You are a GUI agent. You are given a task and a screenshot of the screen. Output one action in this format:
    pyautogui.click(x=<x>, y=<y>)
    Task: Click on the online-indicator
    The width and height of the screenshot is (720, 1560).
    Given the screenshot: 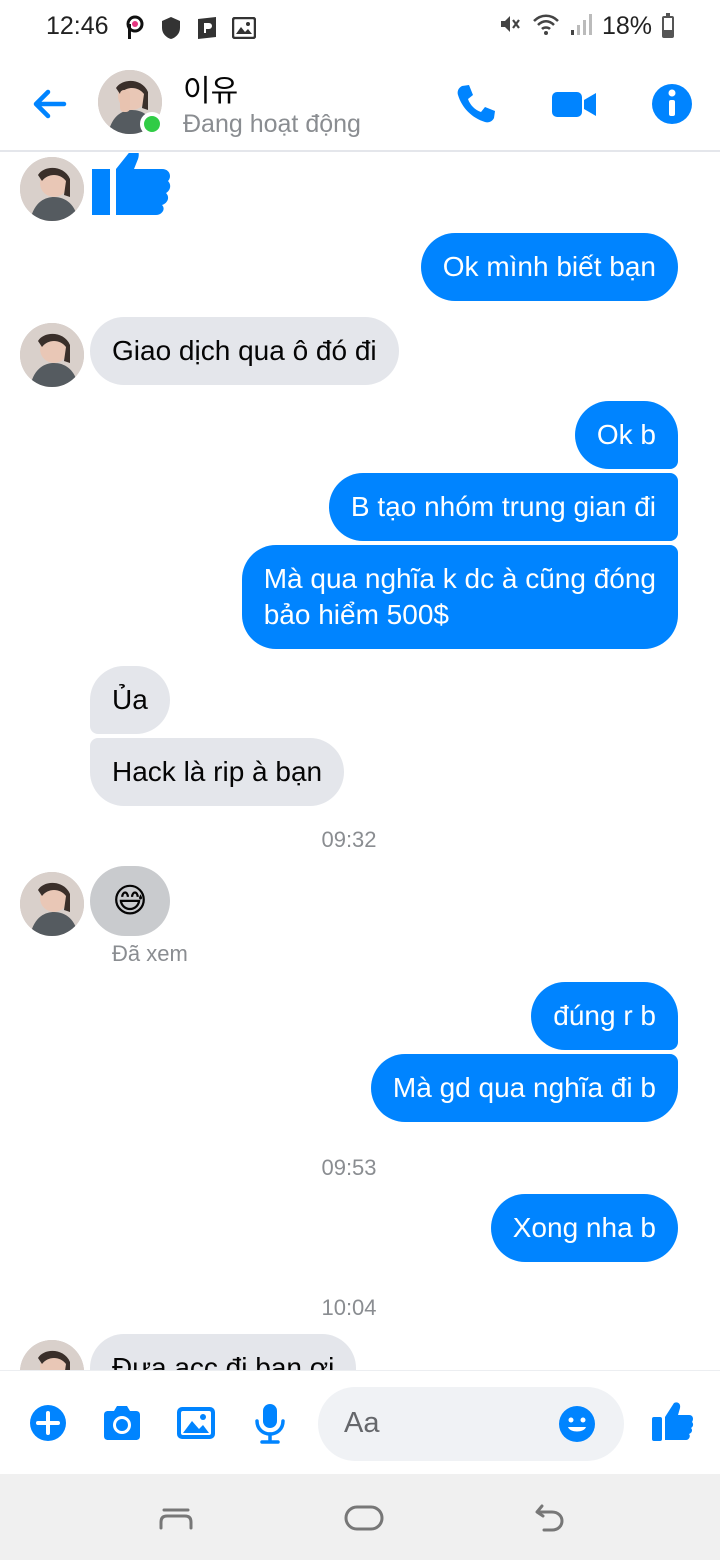 What is the action you would take?
    pyautogui.click(x=152, y=124)
    